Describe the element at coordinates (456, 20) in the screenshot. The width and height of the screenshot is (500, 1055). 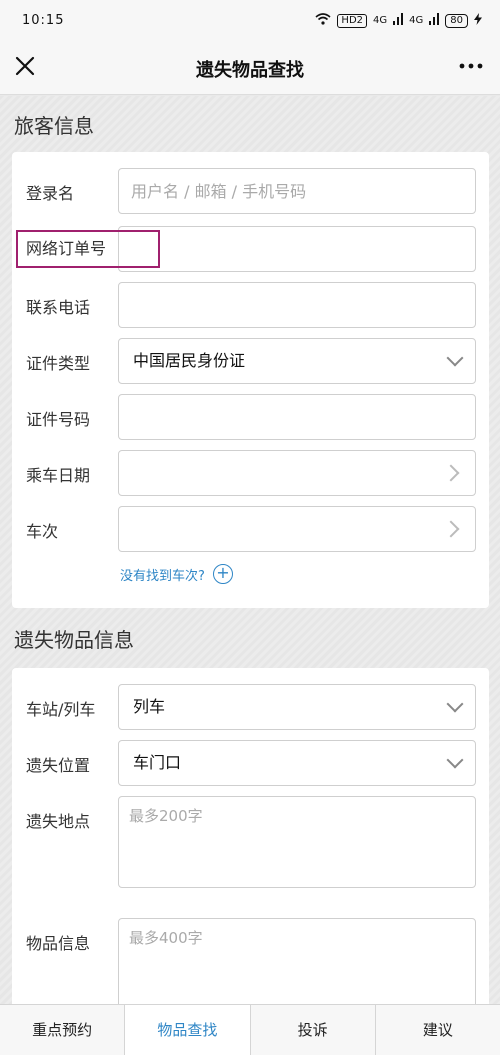
I see `battery-icon: 80` at that location.